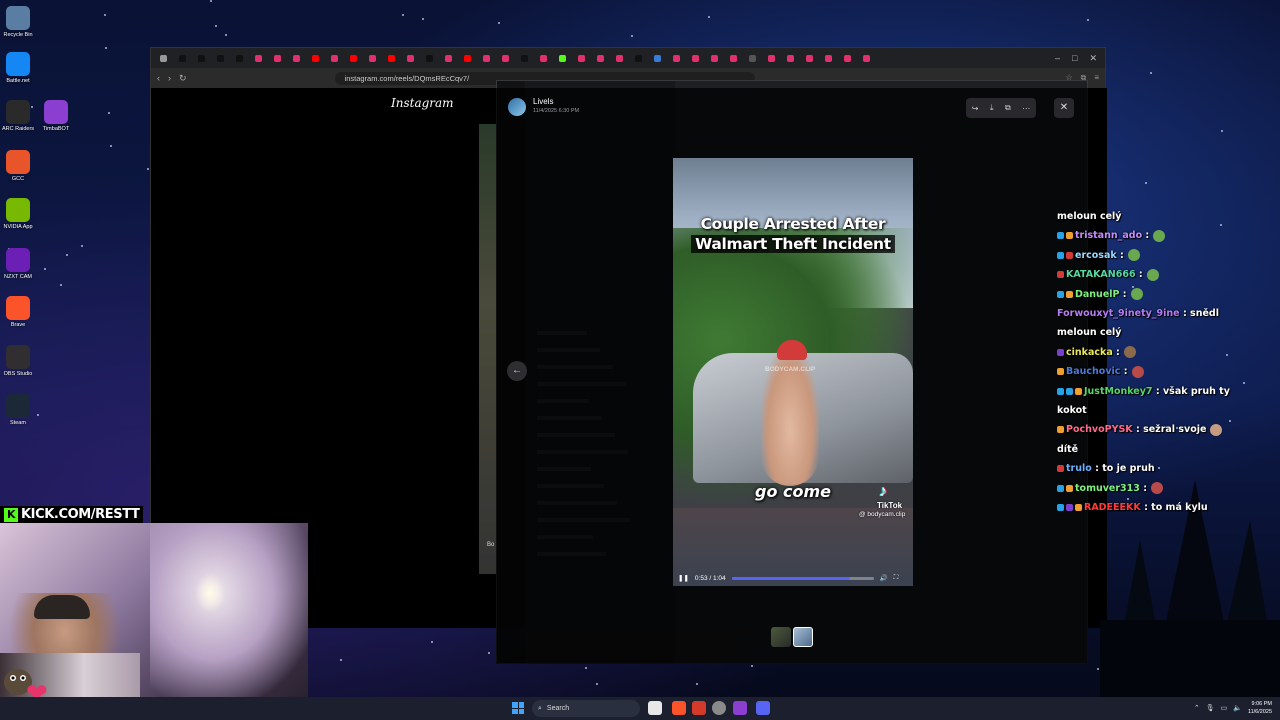 This screenshot has height=720, width=1280. What do you see at coordinates (1224, 708) in the screenshot?
I see `network-icon: ▭` at bounding box center [1224, 708].